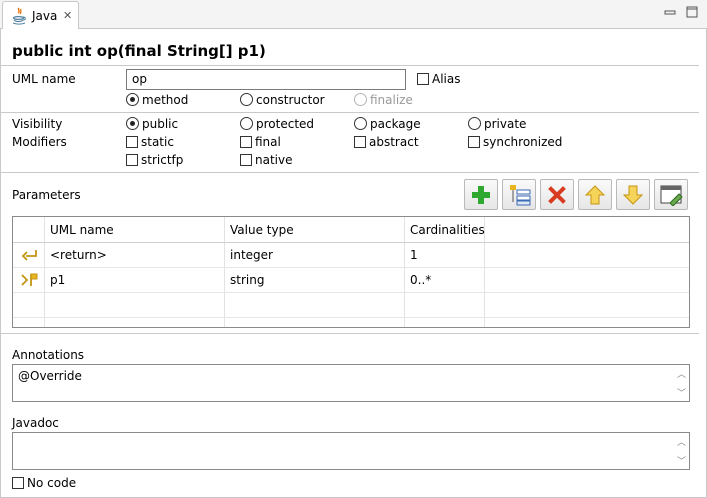 The width and height of the screenshot is (707, 498). Describe the element at coordinates (446, 78) in the screenshot. I see `alias-label: Alias` at that location.